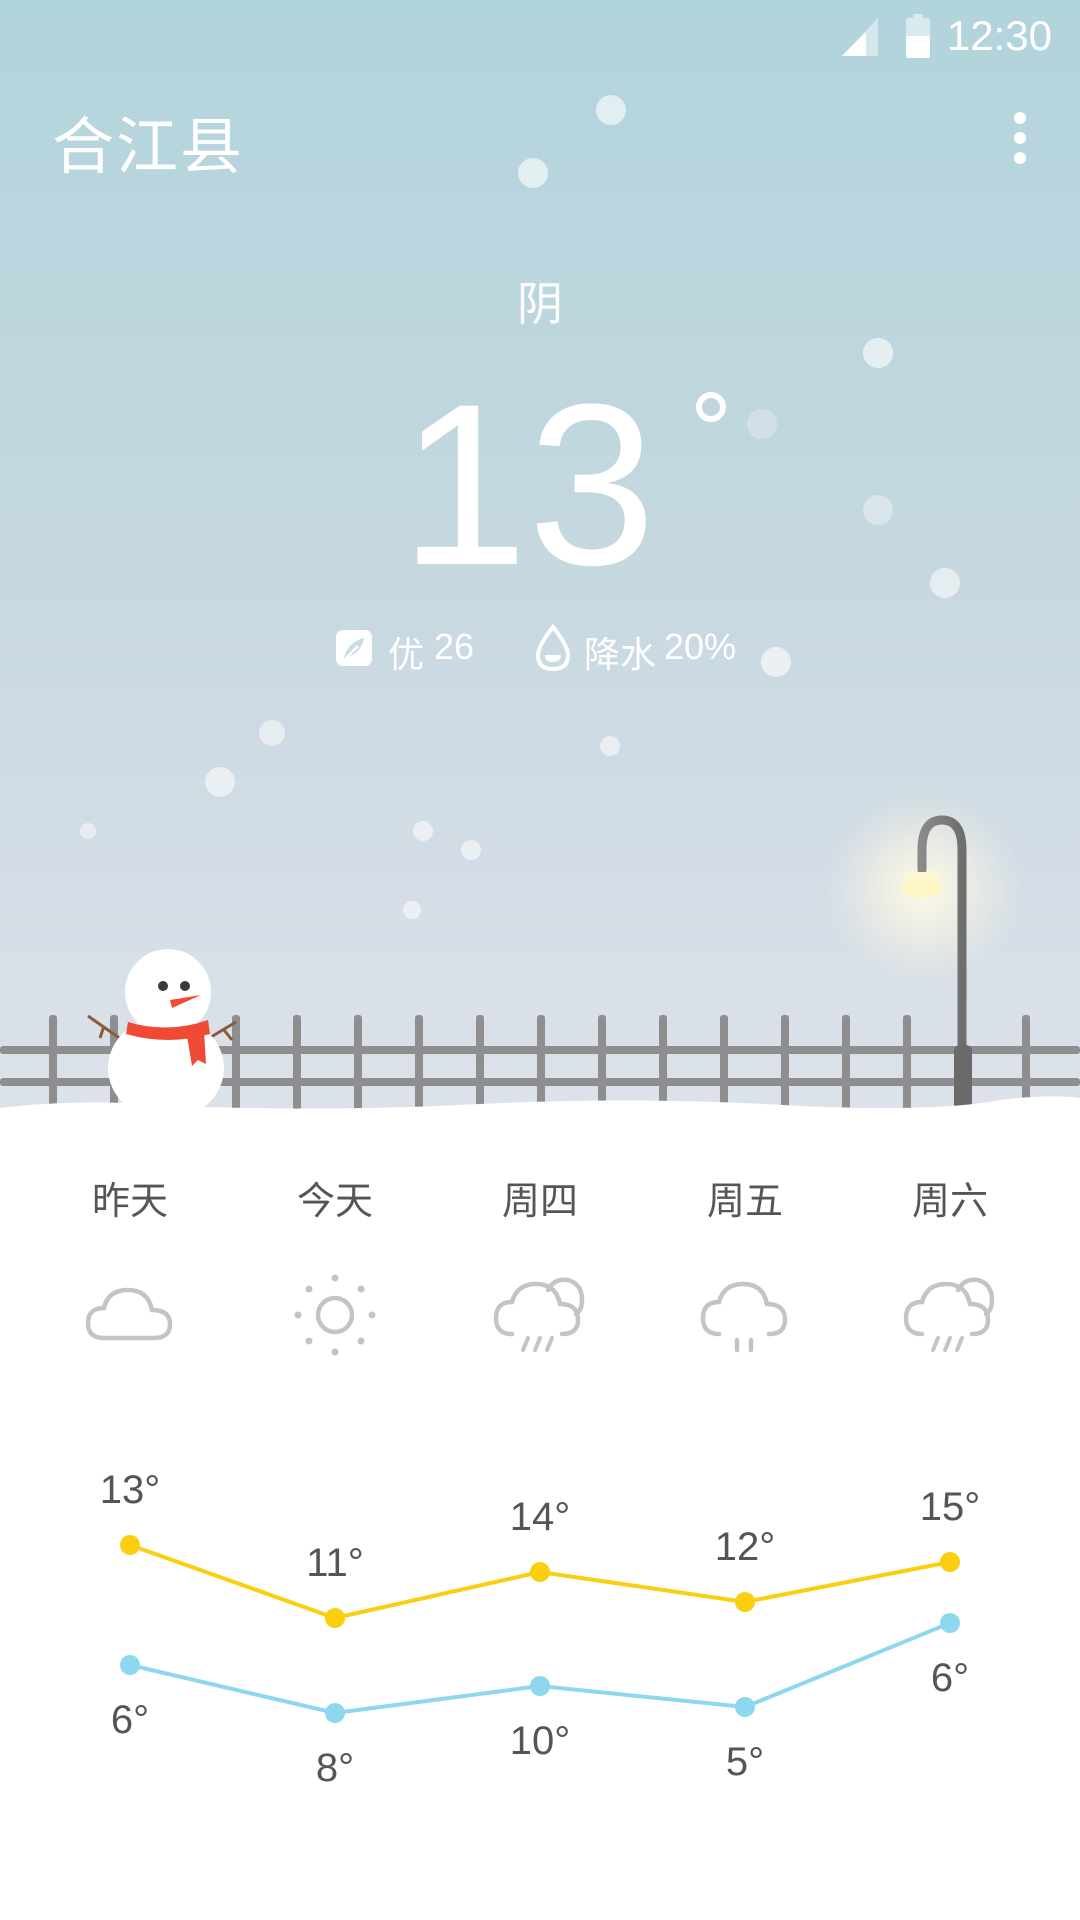 This screenshot has height=1920, width=1080. What do you see at coordinates (335, 1197) in the screenshot?
I see `forecast-day-label: 今天` at bounding box center [335, 1197].